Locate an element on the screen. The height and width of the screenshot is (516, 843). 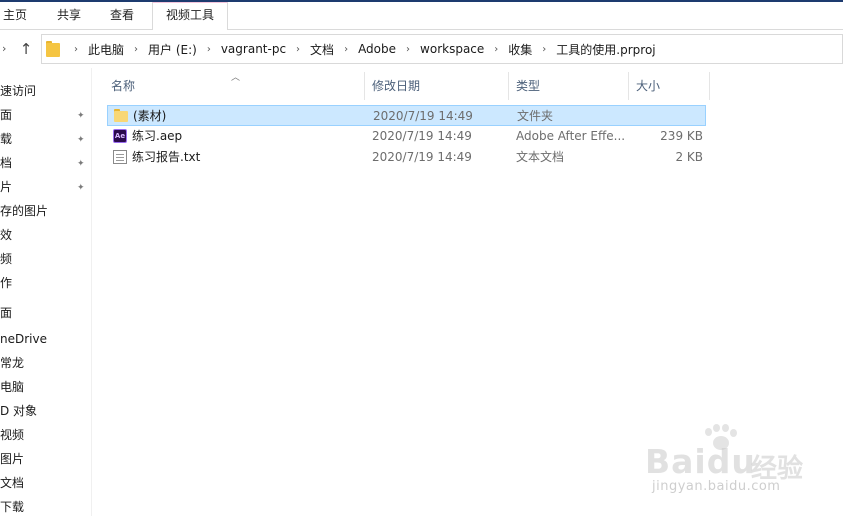
breadcrumb-item: 文档 is located at coordinates (322, 49).